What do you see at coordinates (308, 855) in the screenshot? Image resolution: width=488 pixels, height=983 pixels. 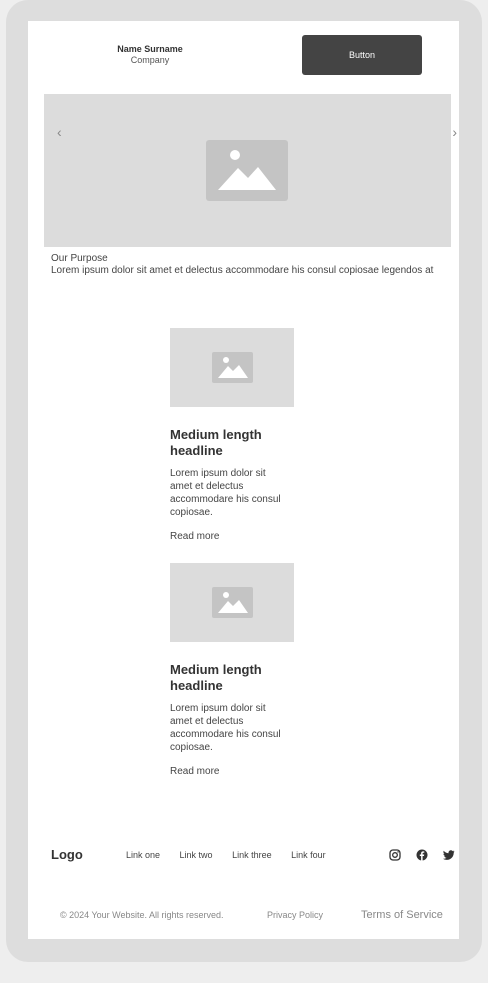 I see `footer-link-four: Link four` at bounding box center [308, 855].